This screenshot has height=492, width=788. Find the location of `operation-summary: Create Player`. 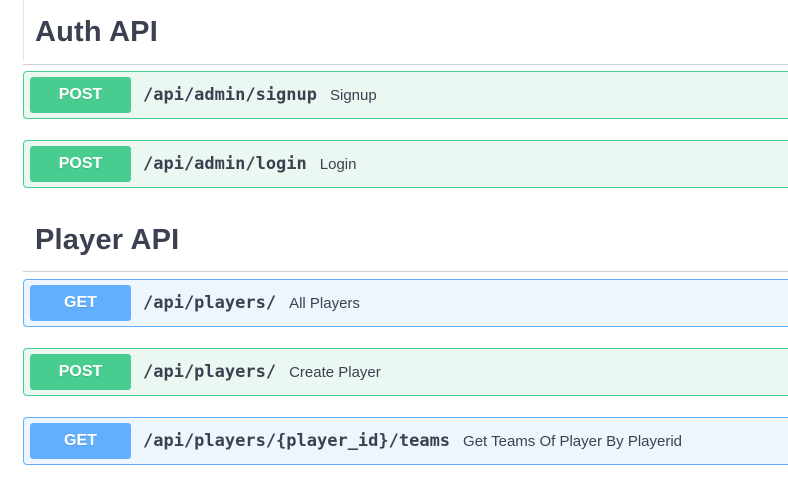

operation-summary: Create Player is located at coordinates (335, 372).